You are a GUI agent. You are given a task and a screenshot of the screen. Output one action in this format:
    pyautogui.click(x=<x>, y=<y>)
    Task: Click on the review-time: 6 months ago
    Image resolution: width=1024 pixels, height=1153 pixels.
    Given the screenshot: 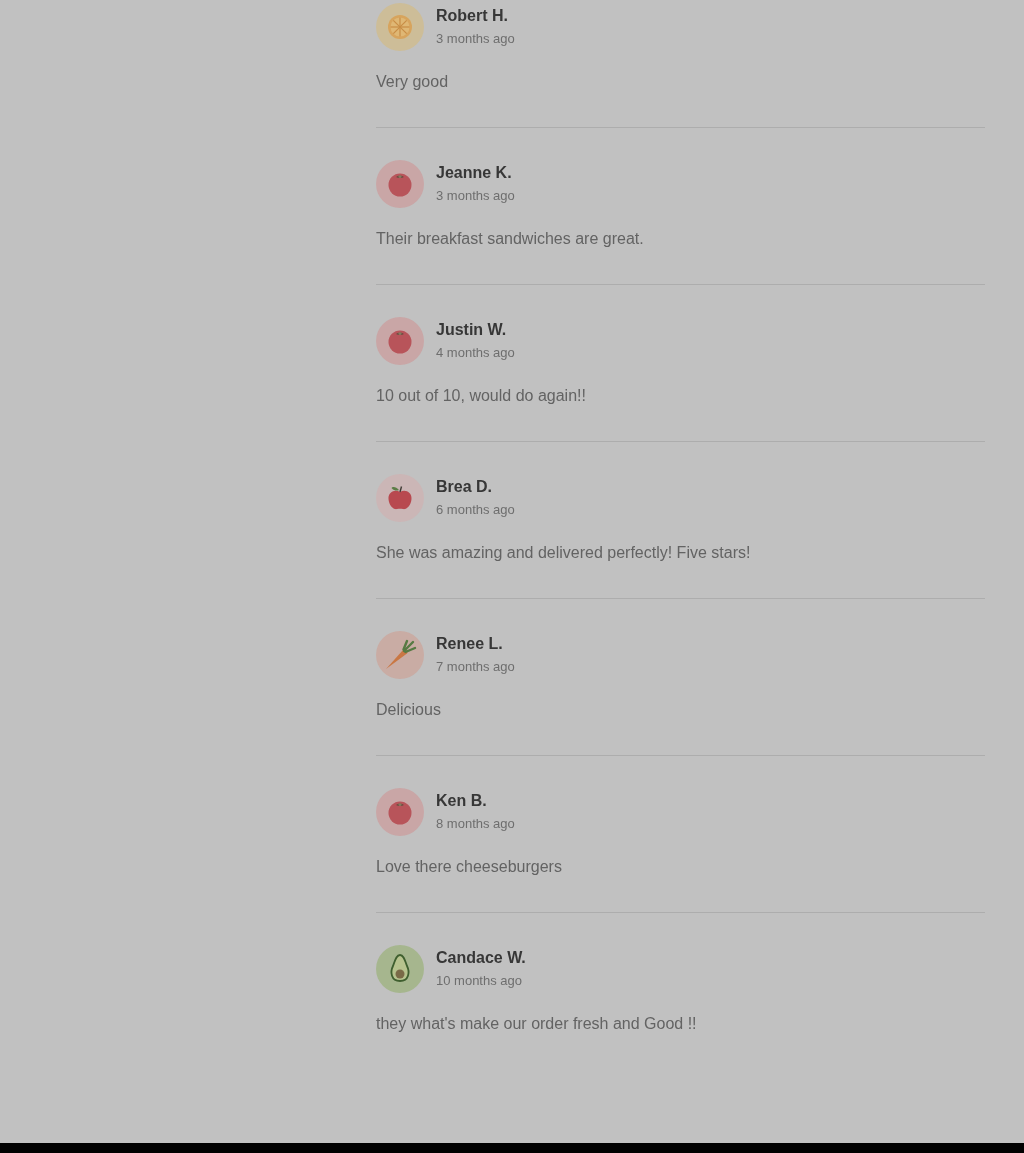 What is the action you would take?
    pyautogui.click(x=475, y=510)
    